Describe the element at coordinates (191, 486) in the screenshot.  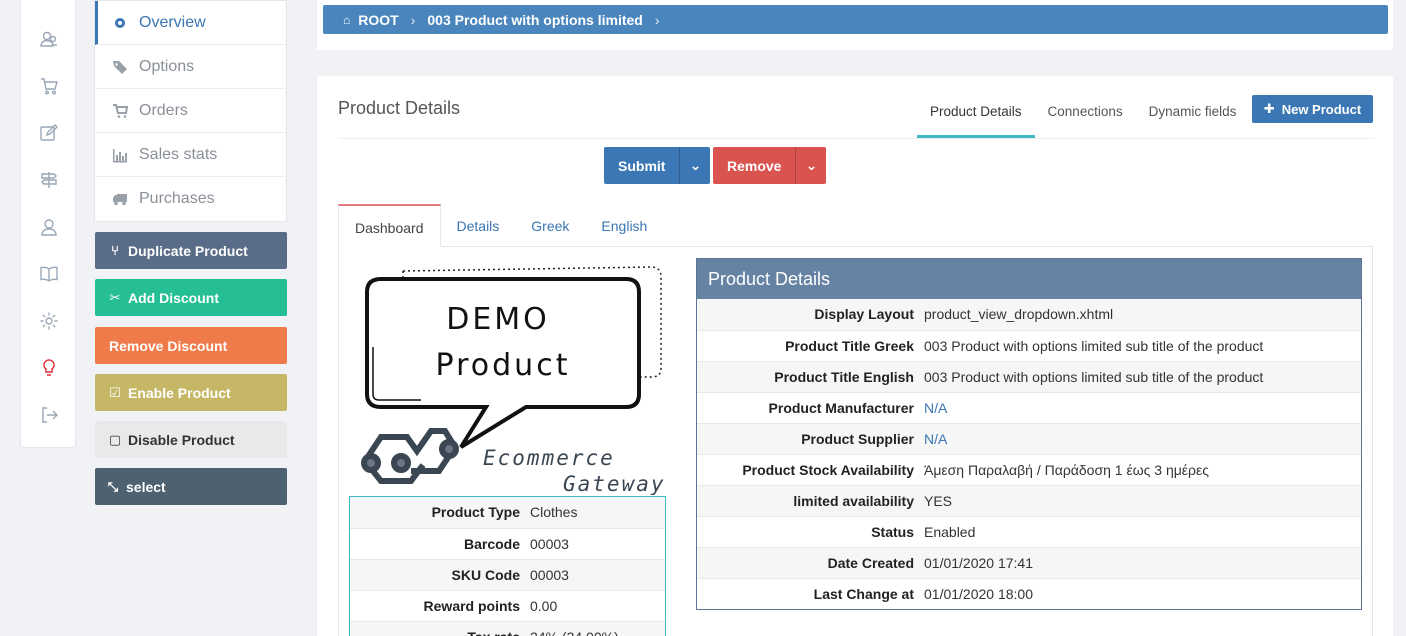
I see `select-button: ⤡ select` at that location.